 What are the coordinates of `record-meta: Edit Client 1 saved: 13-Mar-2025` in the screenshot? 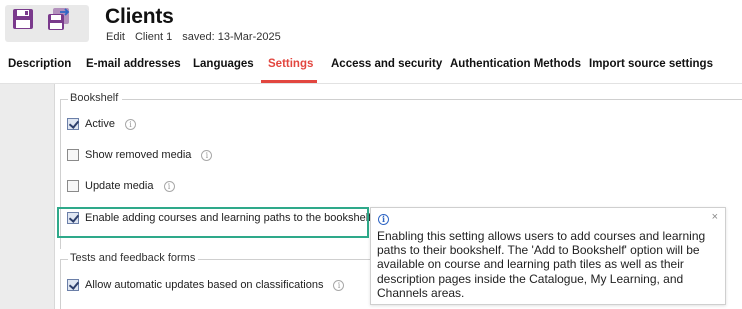 It's located at (193, 37).